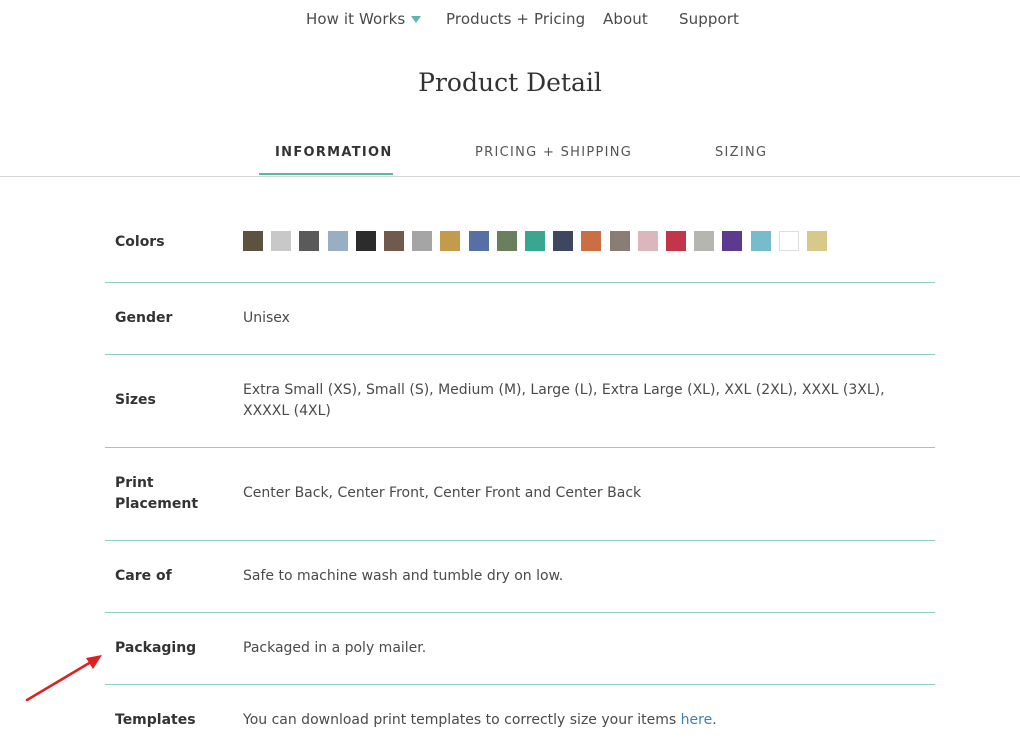 This screenshot has height=755, width=1020. Describe the element at coordinates (510, 82) in the screenshot. I see `page-title: Product Detail` at that location.